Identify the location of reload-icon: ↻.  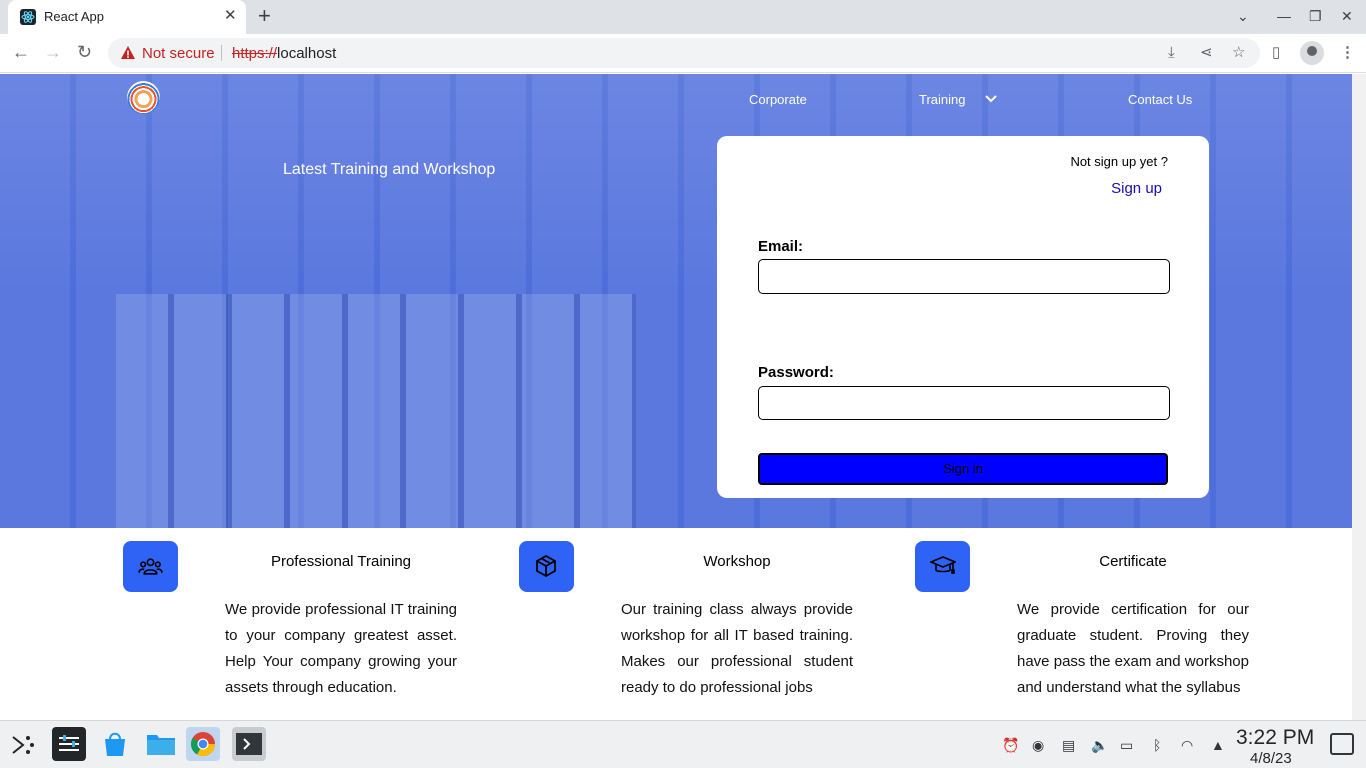
(84, 52).